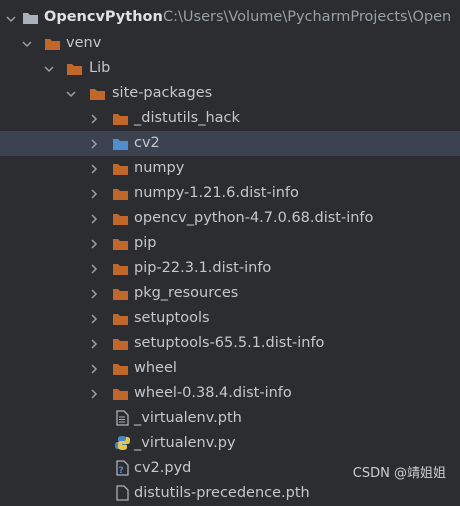  I want to click on tree-item-label: pip-22.3.1.dist-info, so click(203, 268).